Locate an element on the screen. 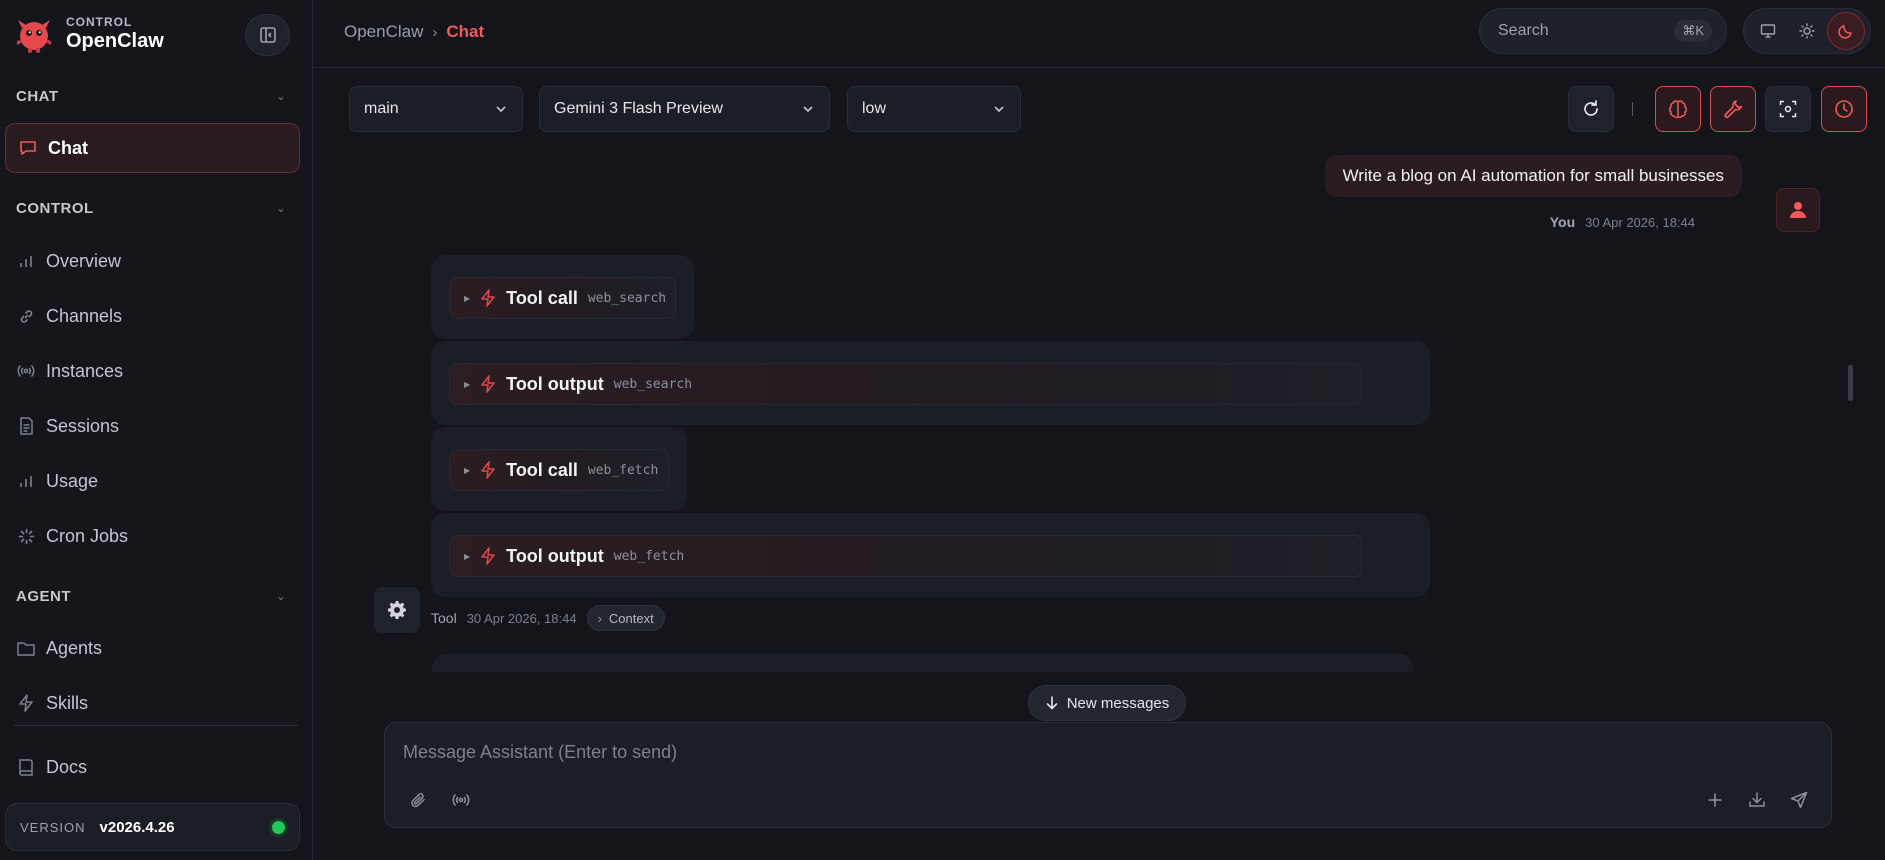 The width and height of the screenshot is (1885, 860). folder-icon is located at coordinates (26, 648).